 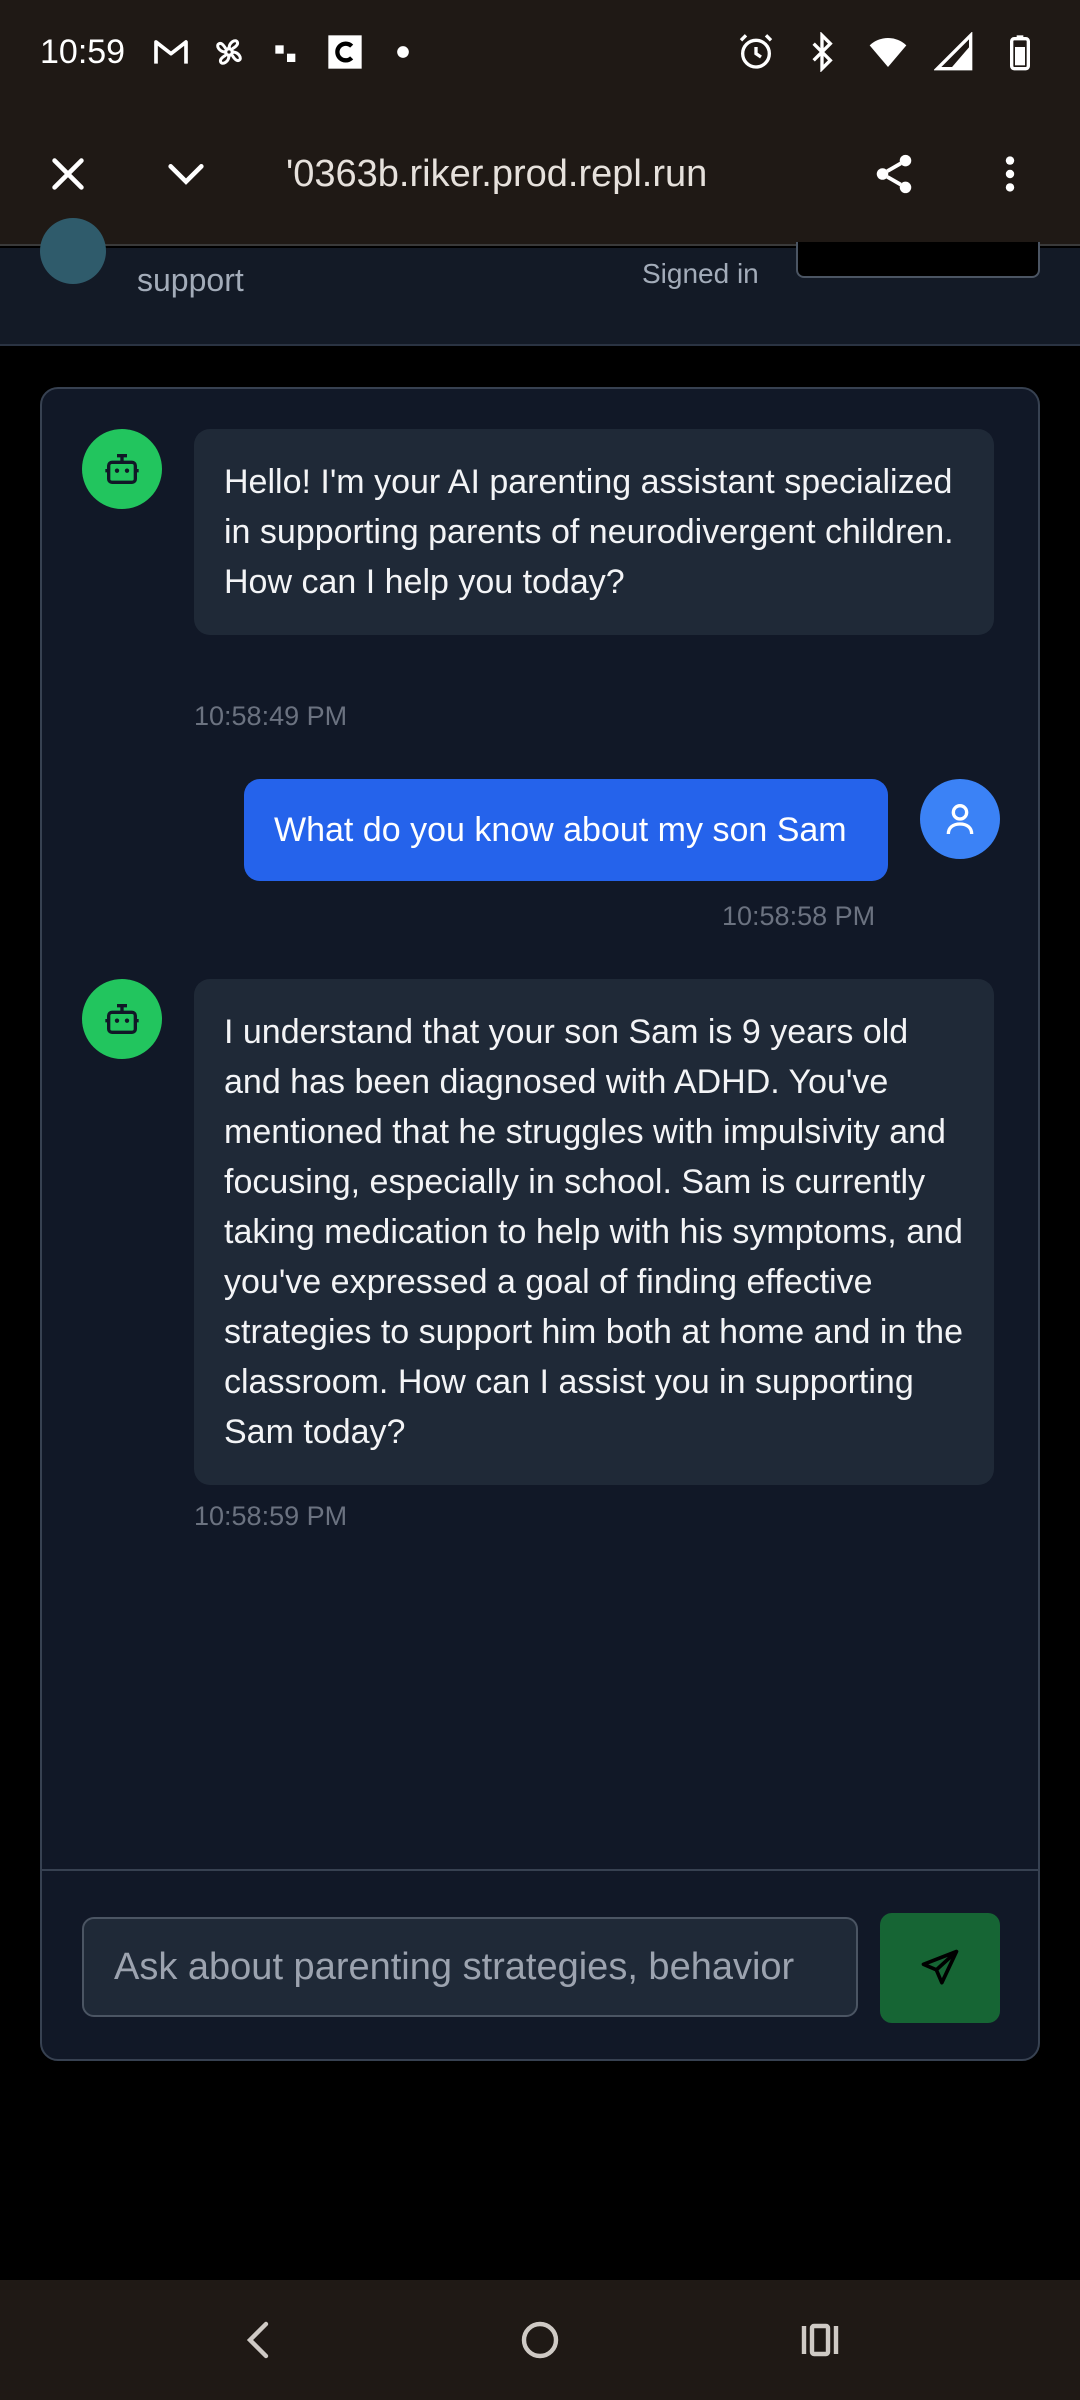 I want to click on send-button, so click(x=940, y=1968).